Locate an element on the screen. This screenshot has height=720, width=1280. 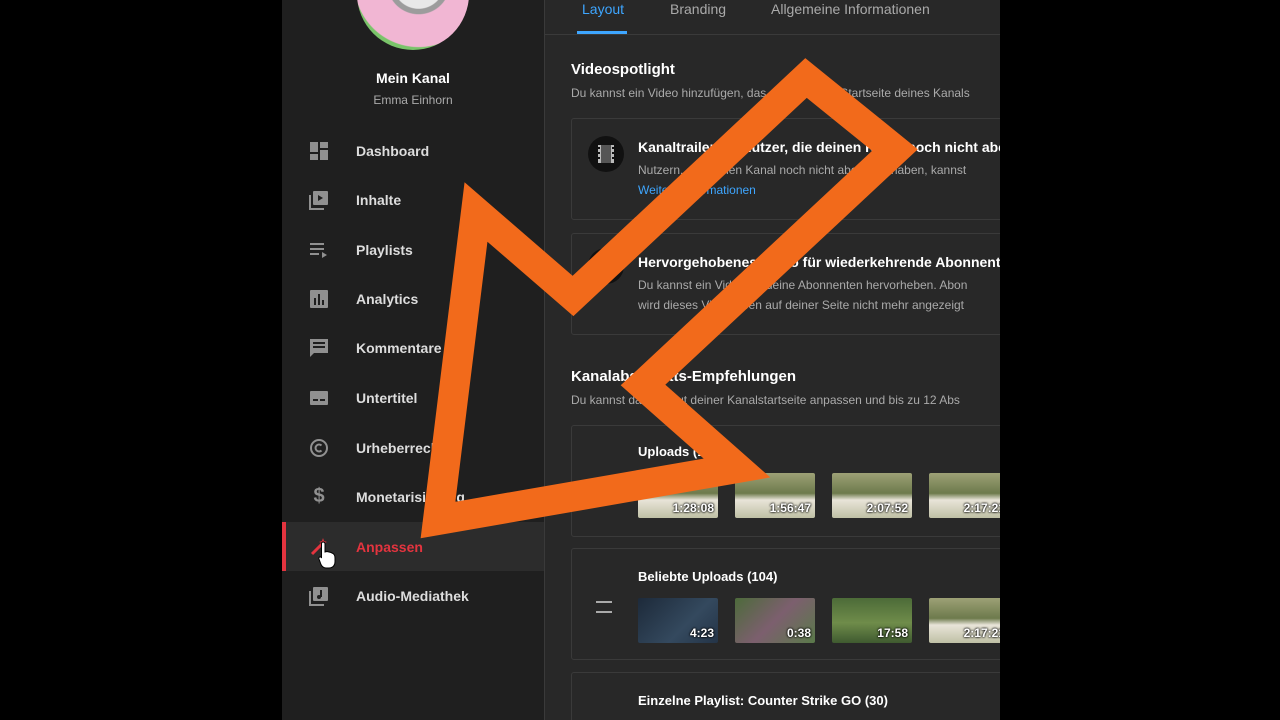
tab-branding: Branding is located at coordinates (698, 9).